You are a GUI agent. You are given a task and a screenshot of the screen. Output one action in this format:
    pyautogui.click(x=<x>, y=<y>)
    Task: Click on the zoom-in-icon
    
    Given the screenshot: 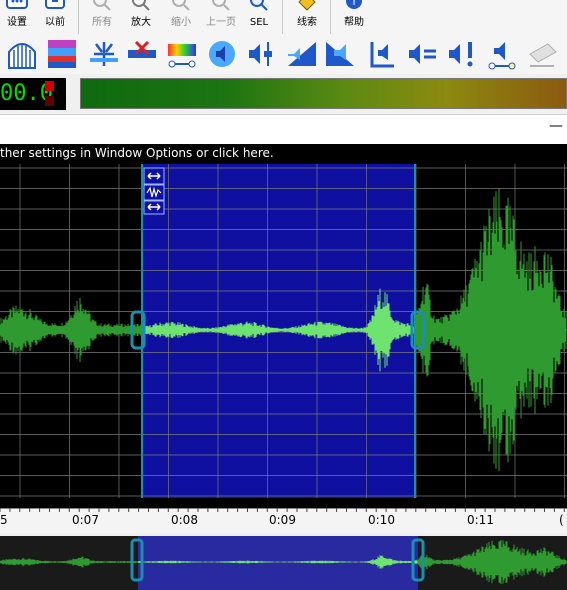 What is the action you would take?
    pyautogui.click(x=141, y=5)
    